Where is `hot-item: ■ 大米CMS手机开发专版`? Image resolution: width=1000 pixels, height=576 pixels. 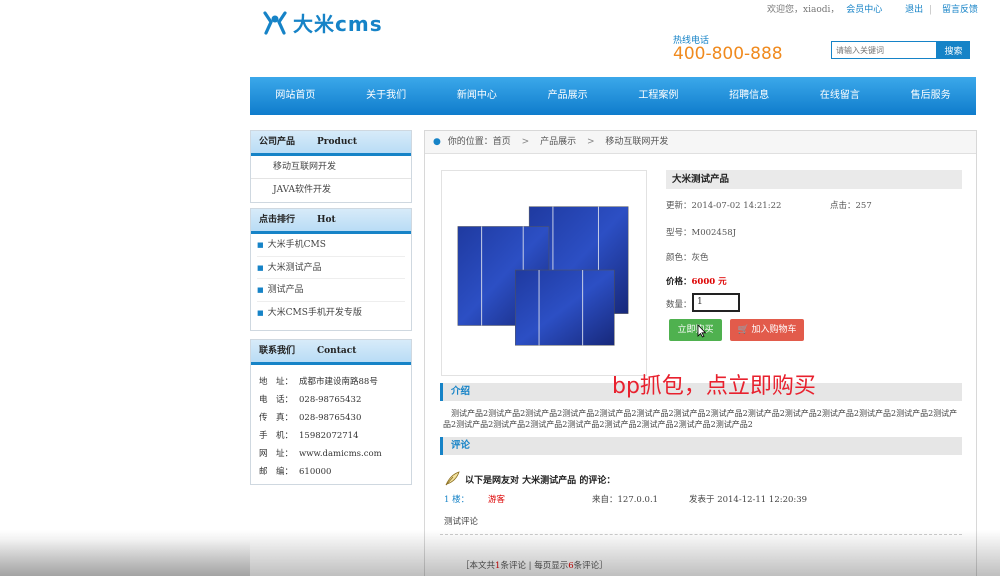 hot-item: ■ 大米CMS手机开发专版 is located at coordinates (331, 313).